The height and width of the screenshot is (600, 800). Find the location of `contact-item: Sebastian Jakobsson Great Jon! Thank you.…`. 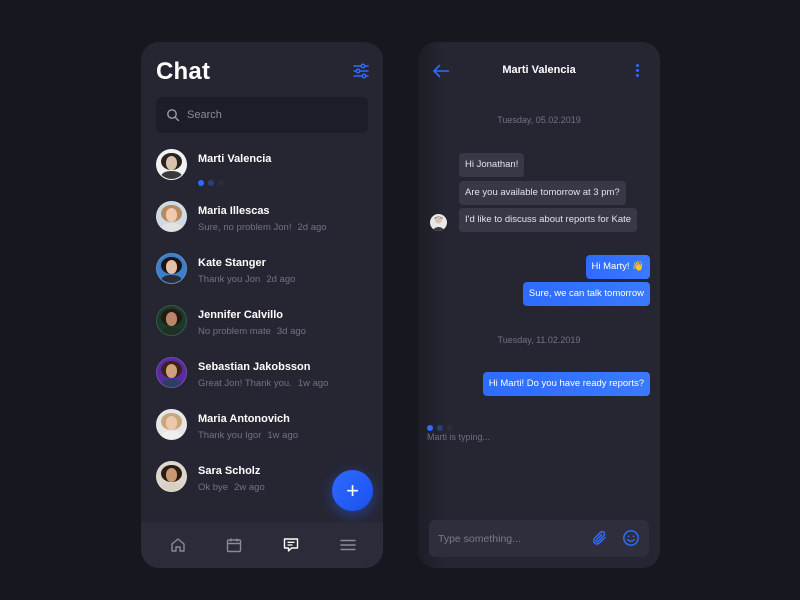

contact-item: Sebastian Jakobsson Great Jon! Thank you.… is located at coordinates (262, 381).